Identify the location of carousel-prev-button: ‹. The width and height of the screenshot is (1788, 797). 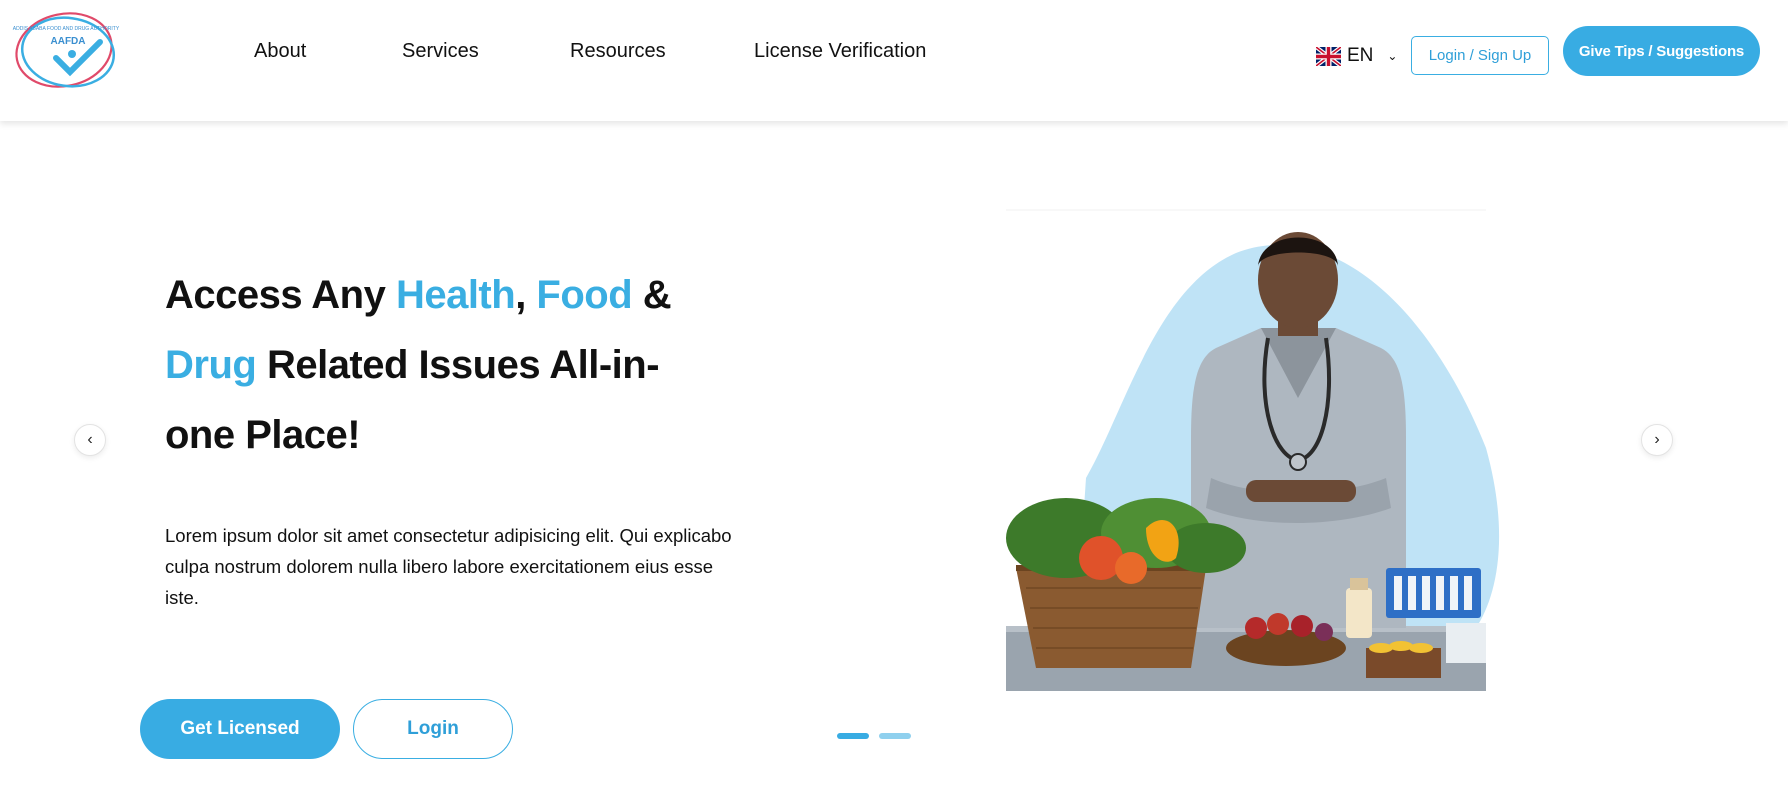
(90, 440).